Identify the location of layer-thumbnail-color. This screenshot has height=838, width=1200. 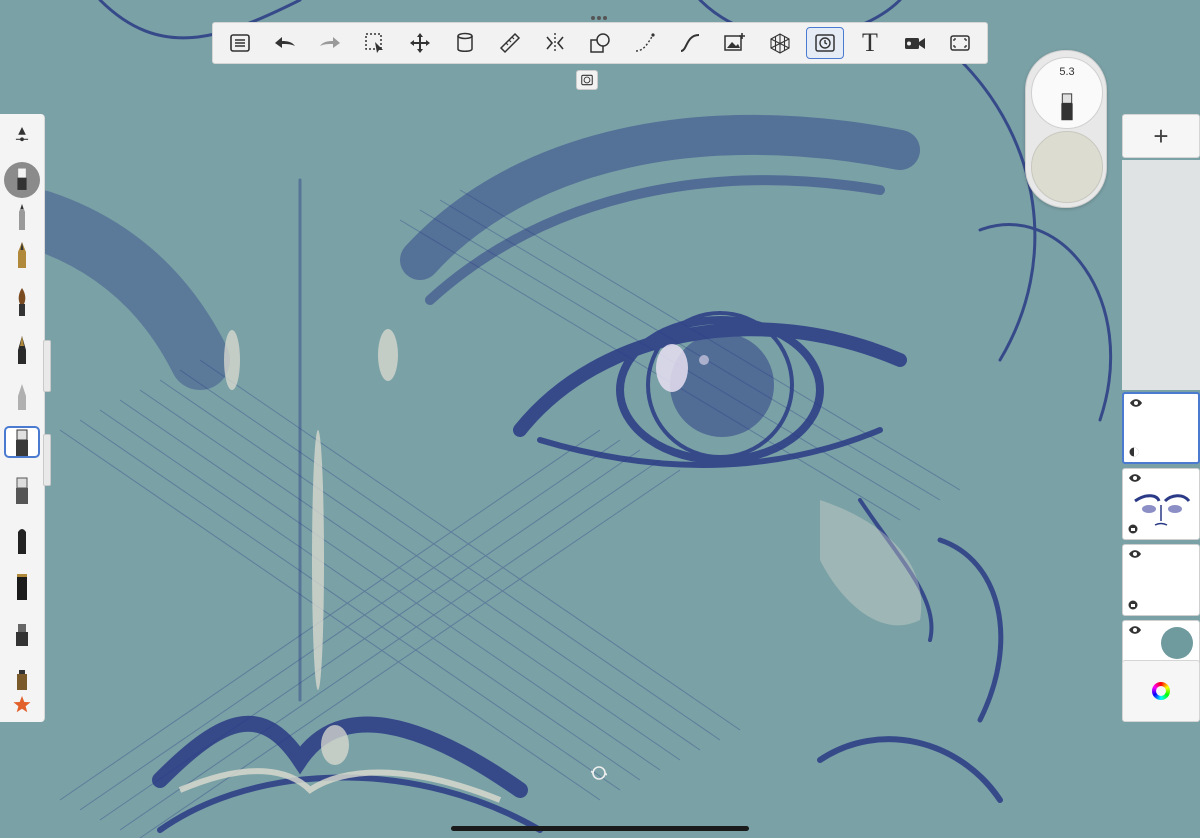
(1177, 643).